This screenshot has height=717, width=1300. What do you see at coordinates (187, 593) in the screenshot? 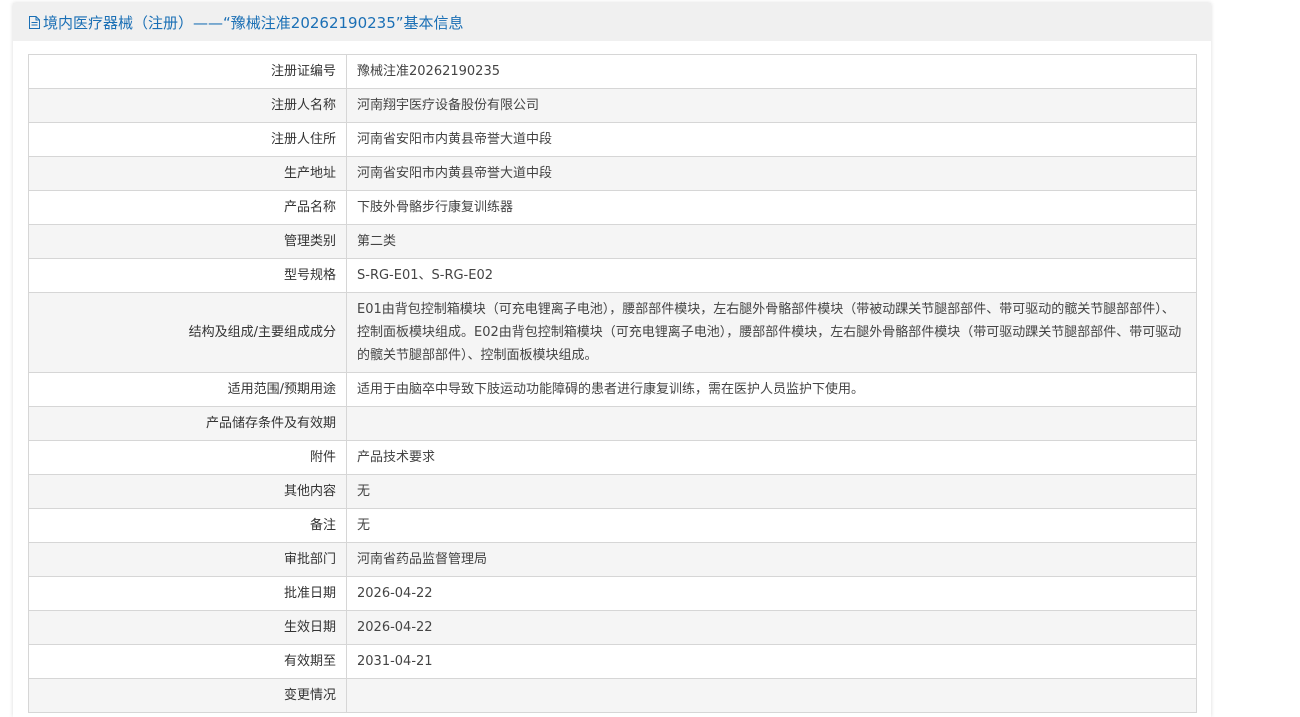
I see `row-label: 批准日期` at bounding box center [187, 593].